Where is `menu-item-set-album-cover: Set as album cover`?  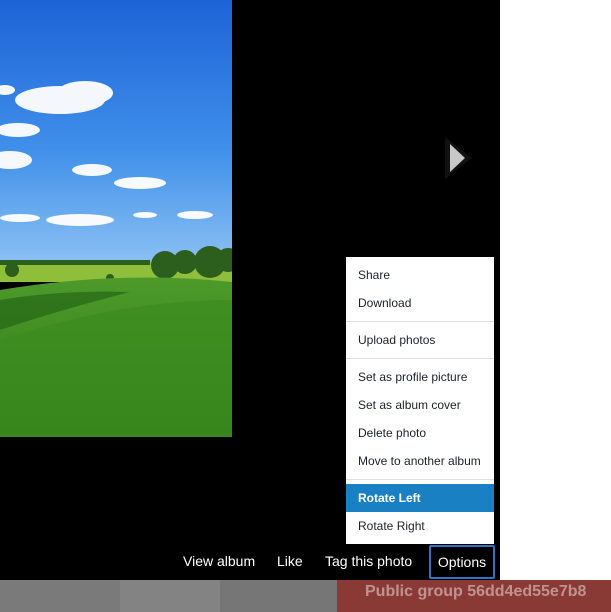
menu-item-set-album-cover: Set as album cover is located at coordinates (420, 405).